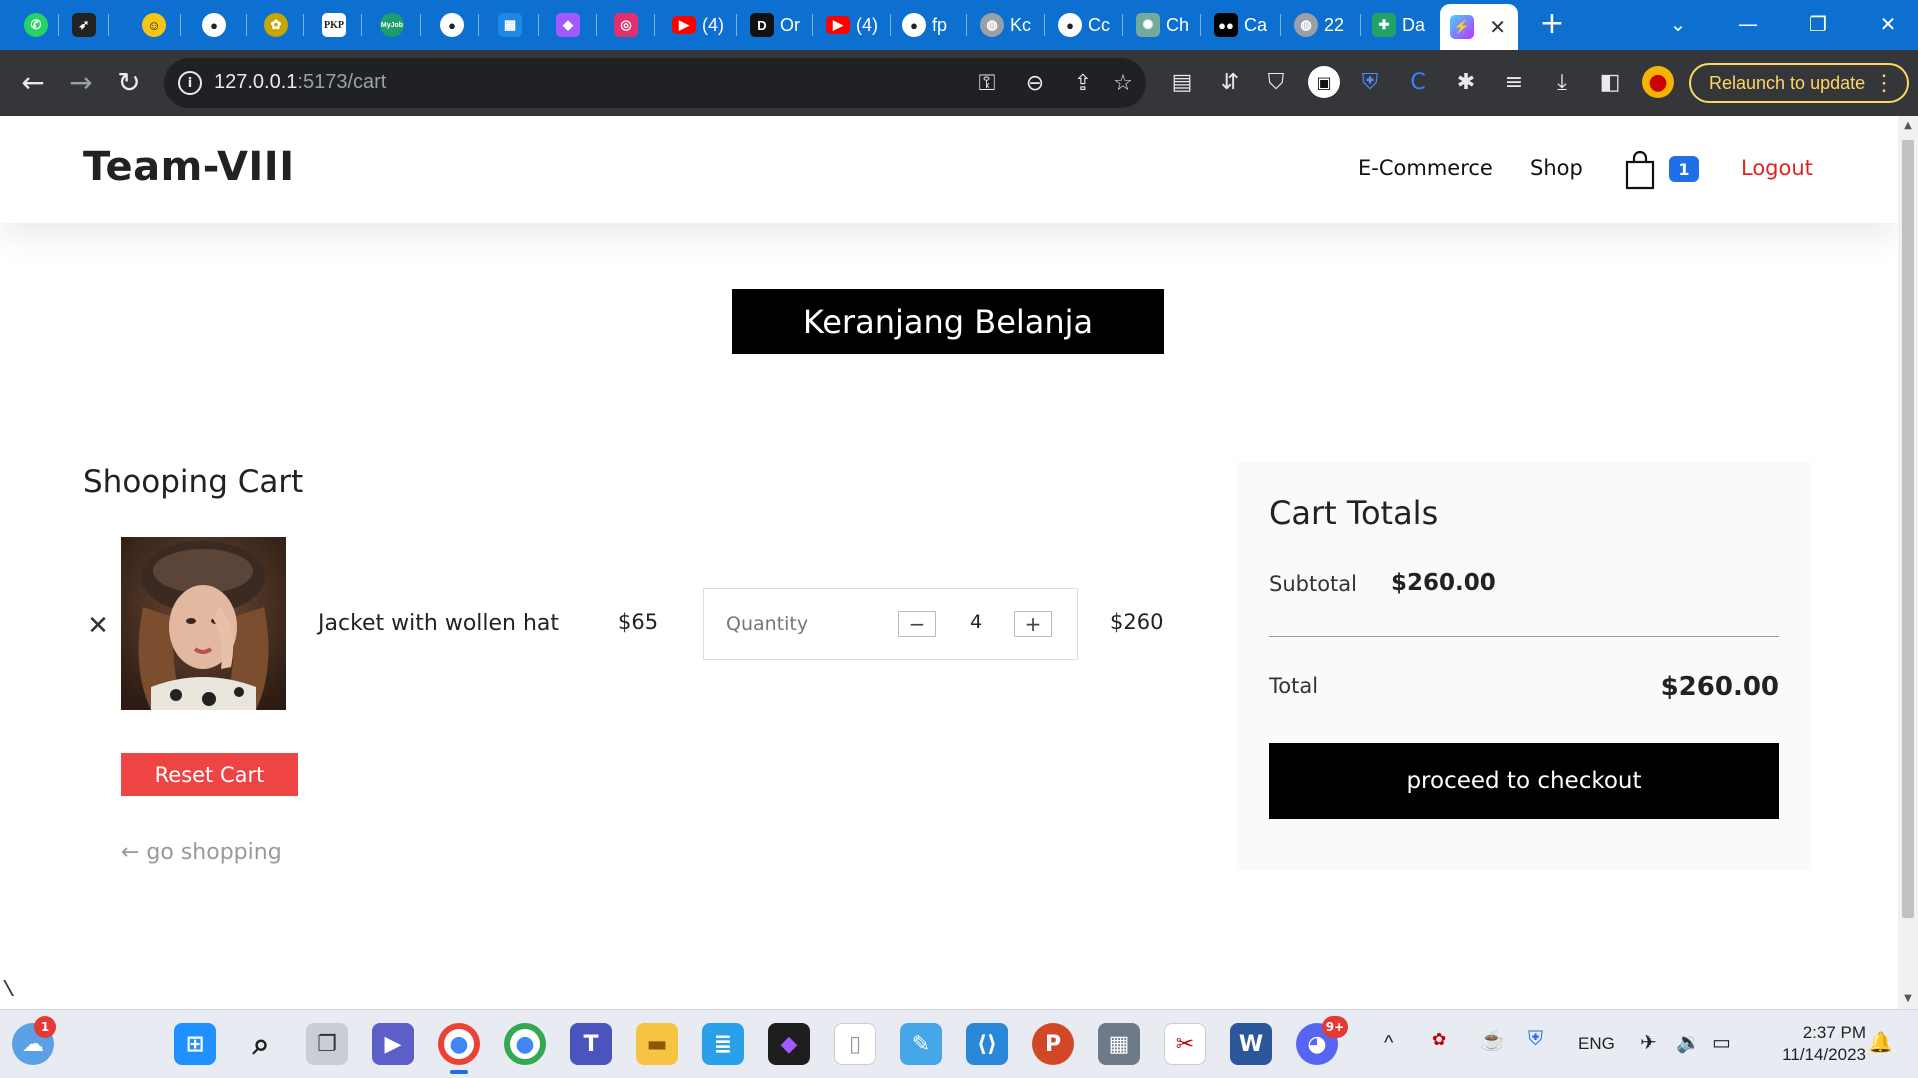 Image resolution: width=1918 pixels, height=1078 pixels. What do you see at coordinates (1799, 83) in the screenshot?
I see `relaunch-to-update-button: Relaunch to update ⋮` at bounding box center [1799, 83].